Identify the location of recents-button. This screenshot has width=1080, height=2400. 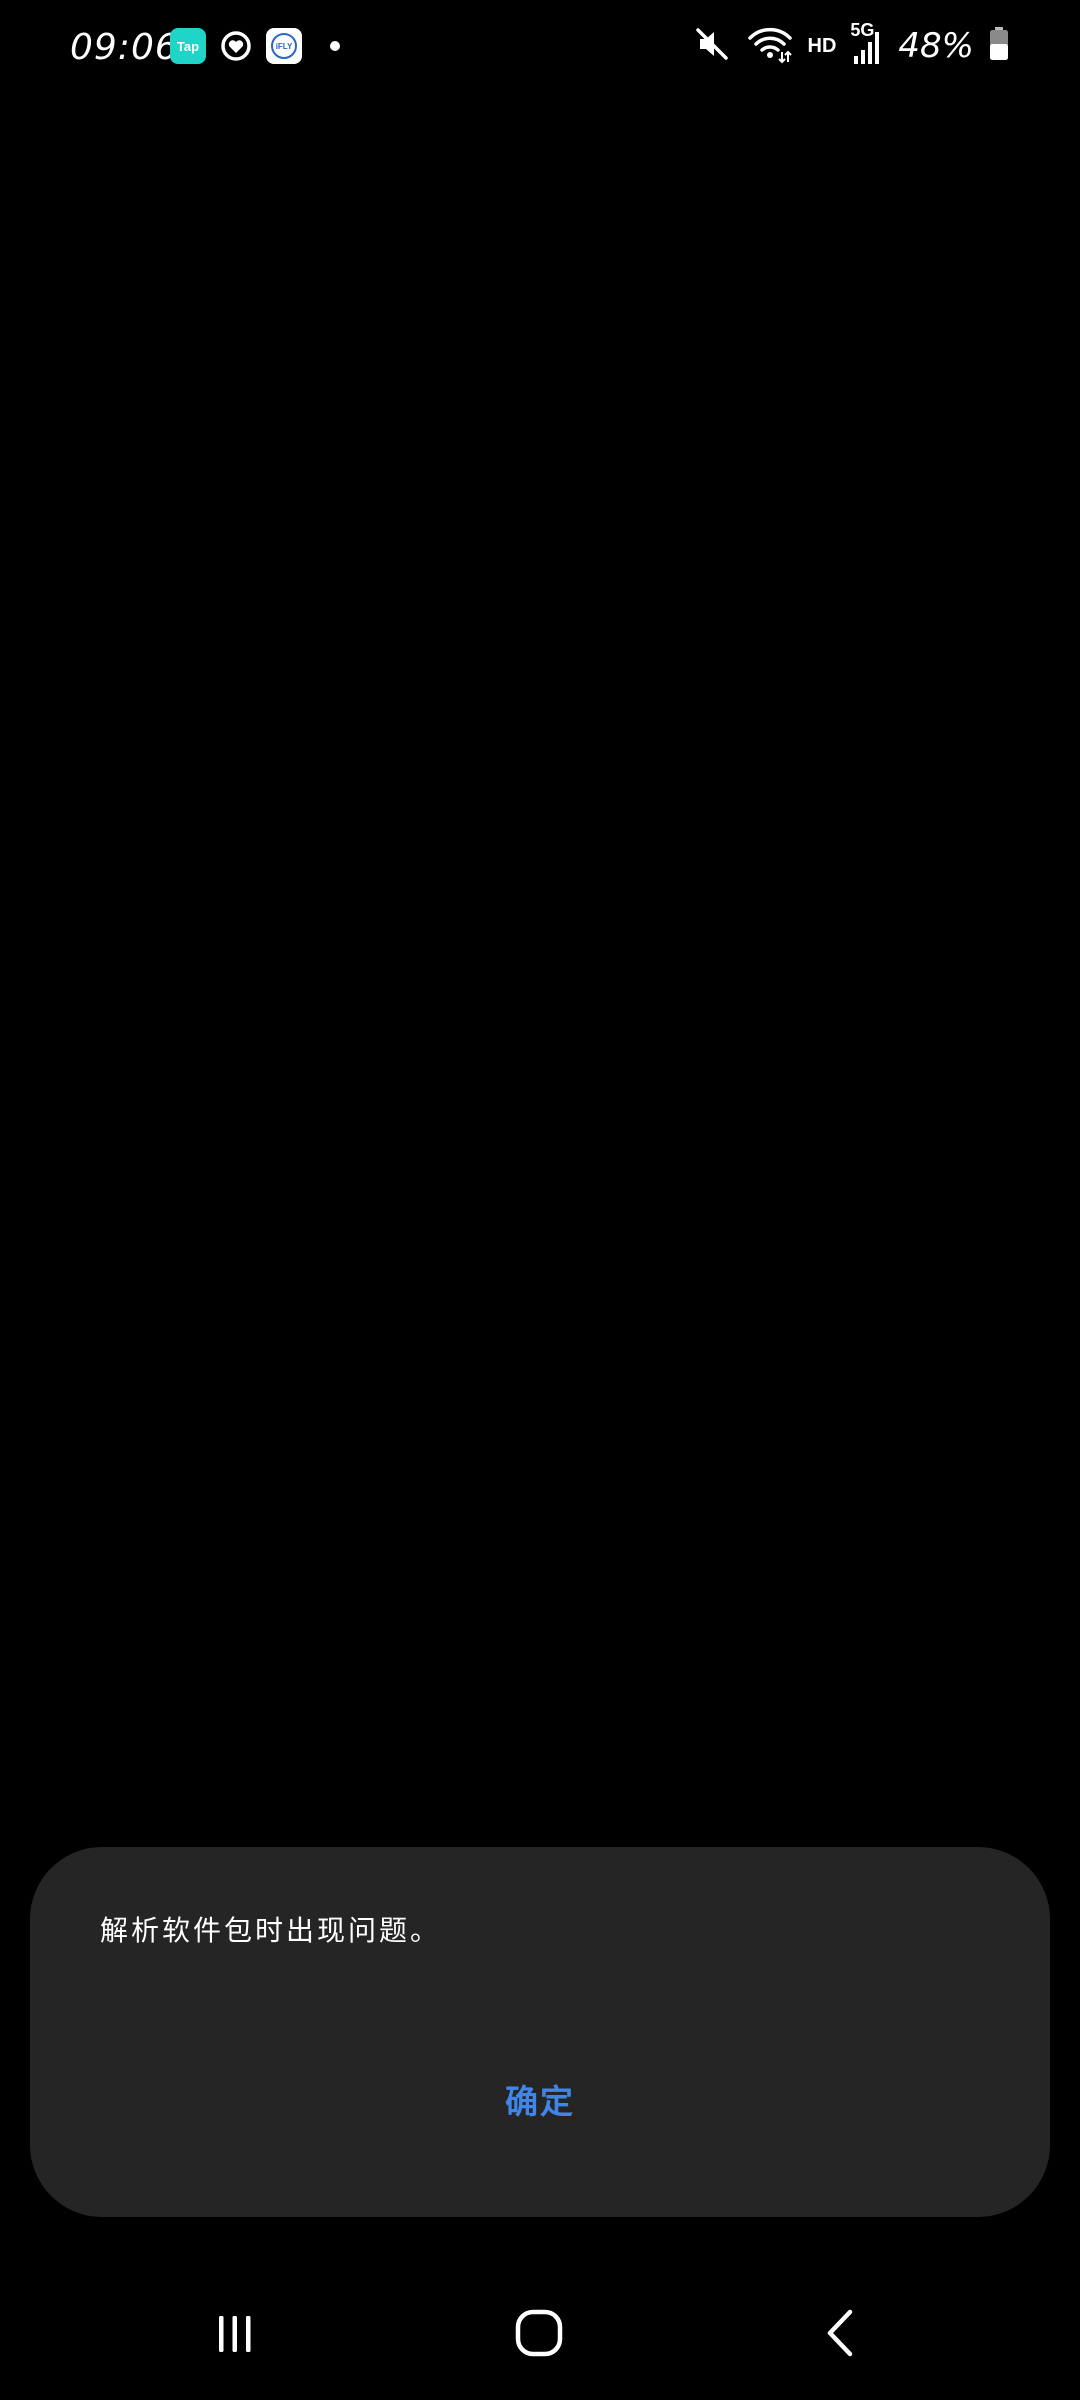
(235, 2335).